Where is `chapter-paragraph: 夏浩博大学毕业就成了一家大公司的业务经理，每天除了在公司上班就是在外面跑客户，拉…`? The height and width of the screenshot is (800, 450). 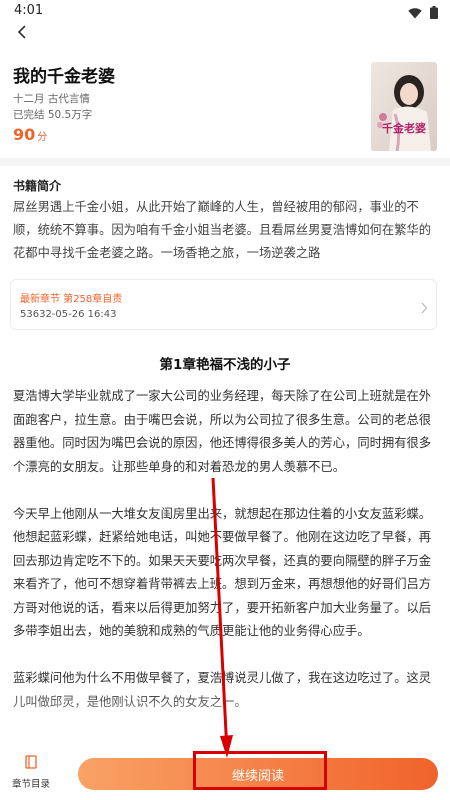 chapter-paragraph: 夏浩博大学毕业就成了一家大公司的业务经理，每天除了在公司上班就是在外面跑客户，拉… is located at coordinates (222, 431).